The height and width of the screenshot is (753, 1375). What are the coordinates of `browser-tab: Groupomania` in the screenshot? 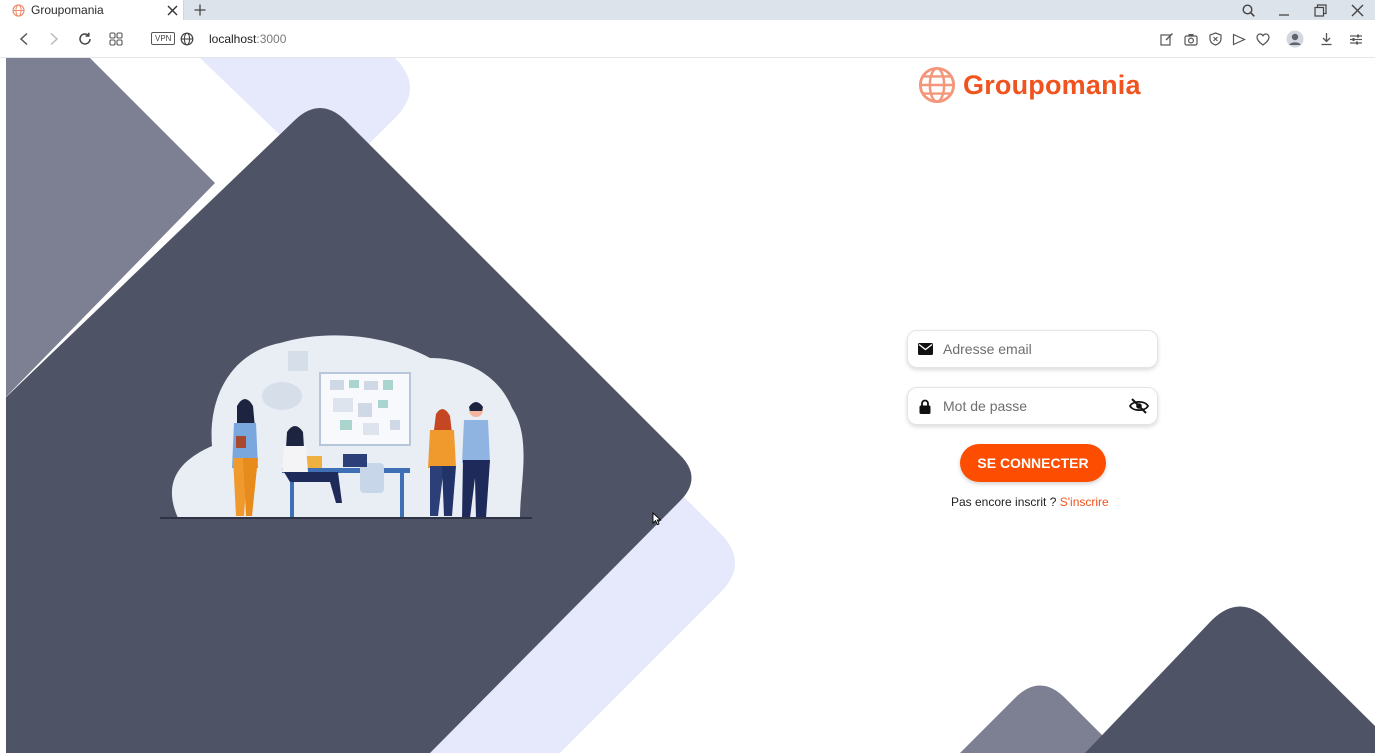 It's located at (92, 10).